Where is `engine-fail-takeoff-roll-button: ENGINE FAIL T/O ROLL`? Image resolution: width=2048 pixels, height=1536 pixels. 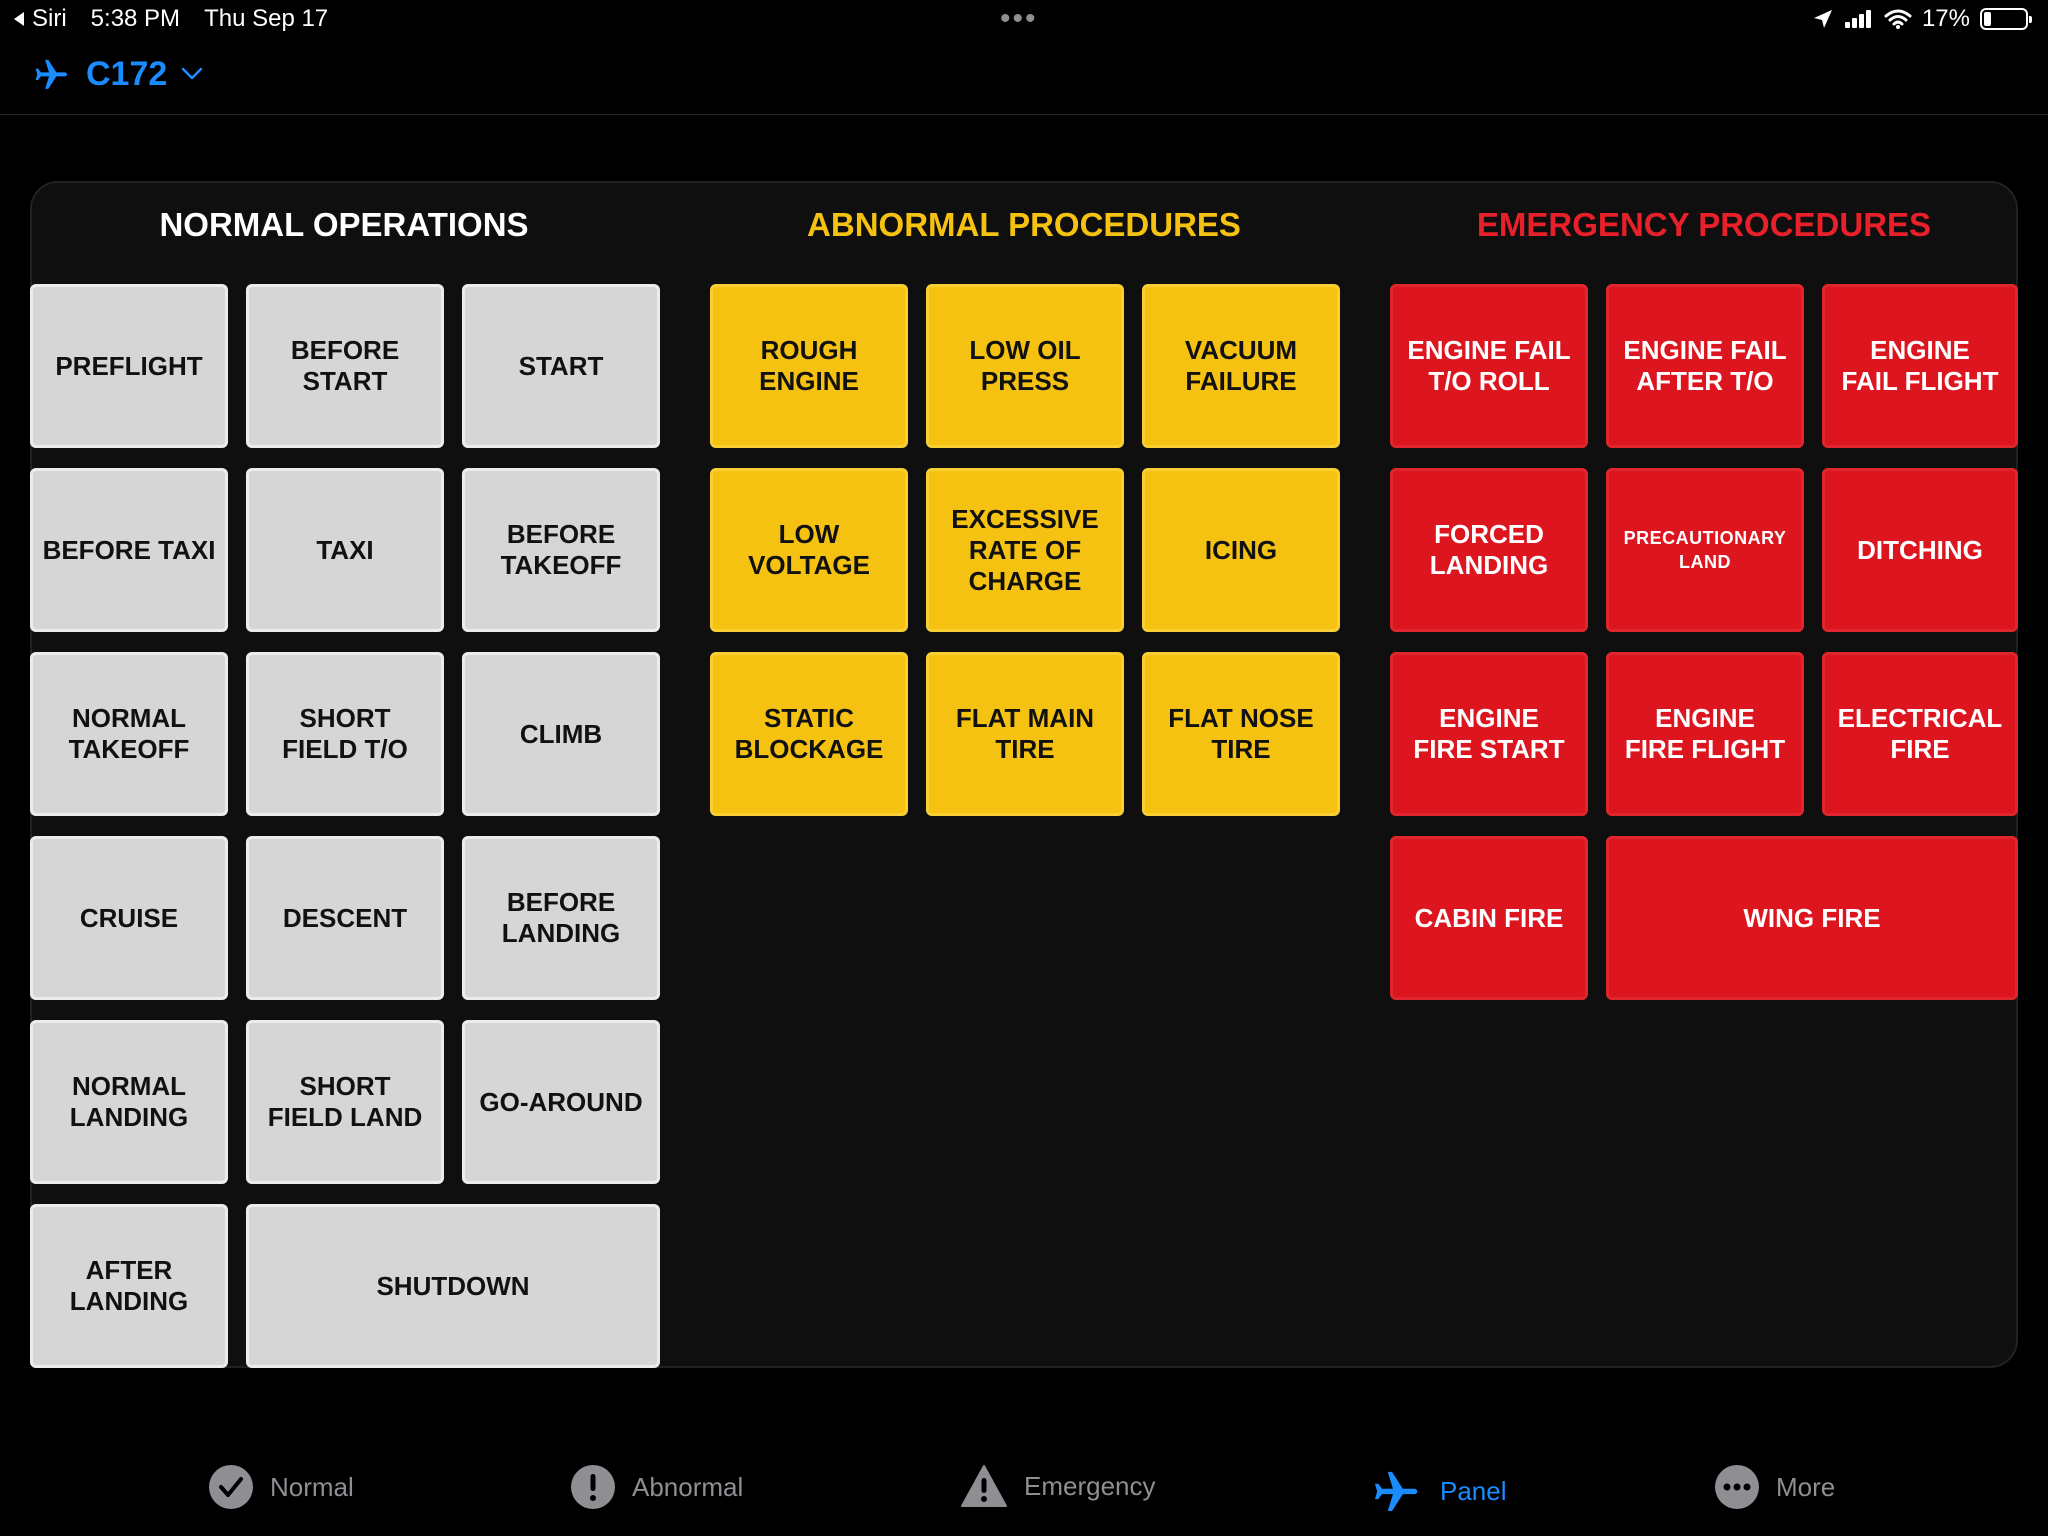 engine-fail-takeoff-roll-button: ENGINE FAIL T/O ROLL is located at coordinates (1489, 366).